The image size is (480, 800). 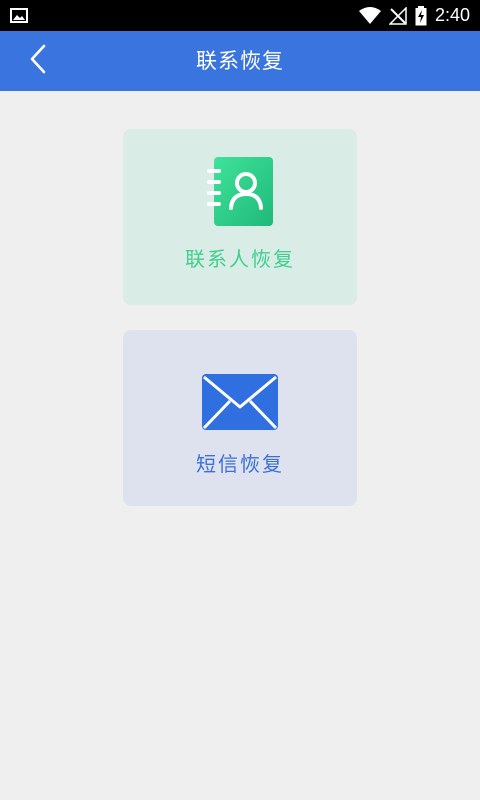 What do you see at coordinates (369, 15) in the screenshot?
I see `wifi-icon` at bounding box center [369, 15].